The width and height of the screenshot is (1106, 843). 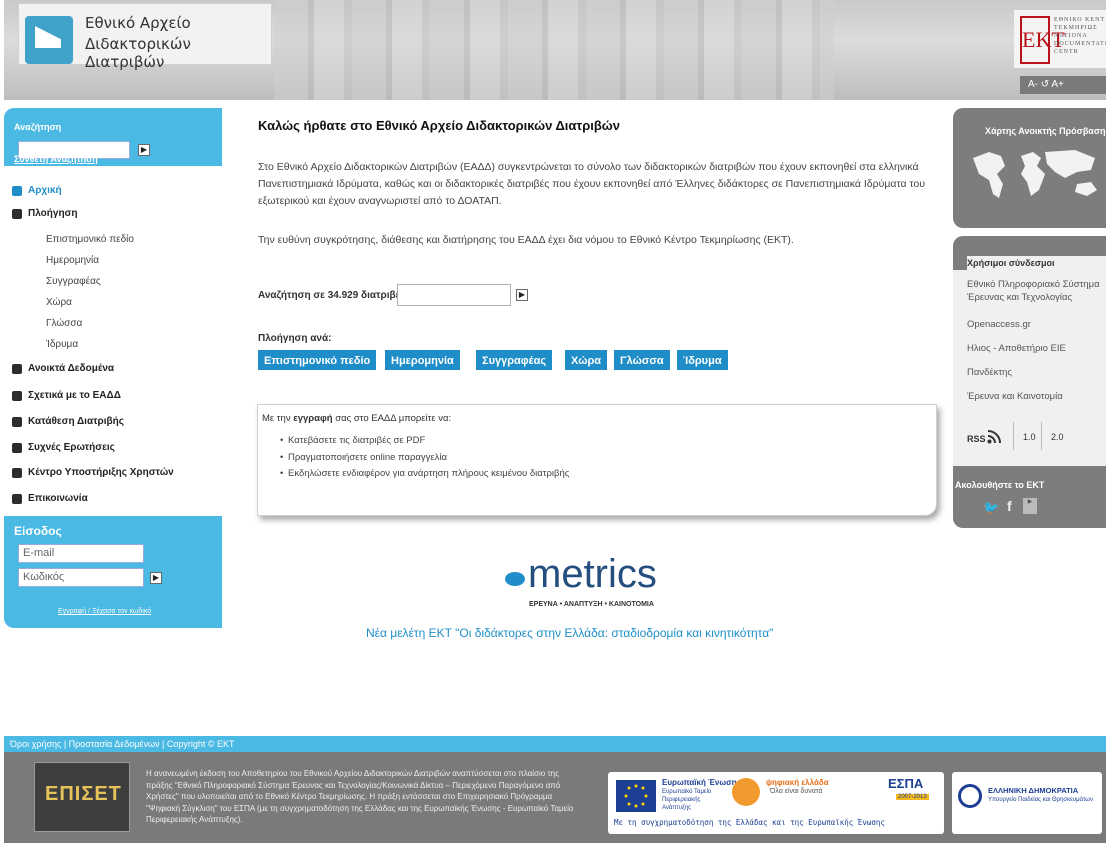 I want to click on gr-subtitle: Υπουργείο Παιδείας και Θρησκευμάτων, so click(x=1040, y=800).